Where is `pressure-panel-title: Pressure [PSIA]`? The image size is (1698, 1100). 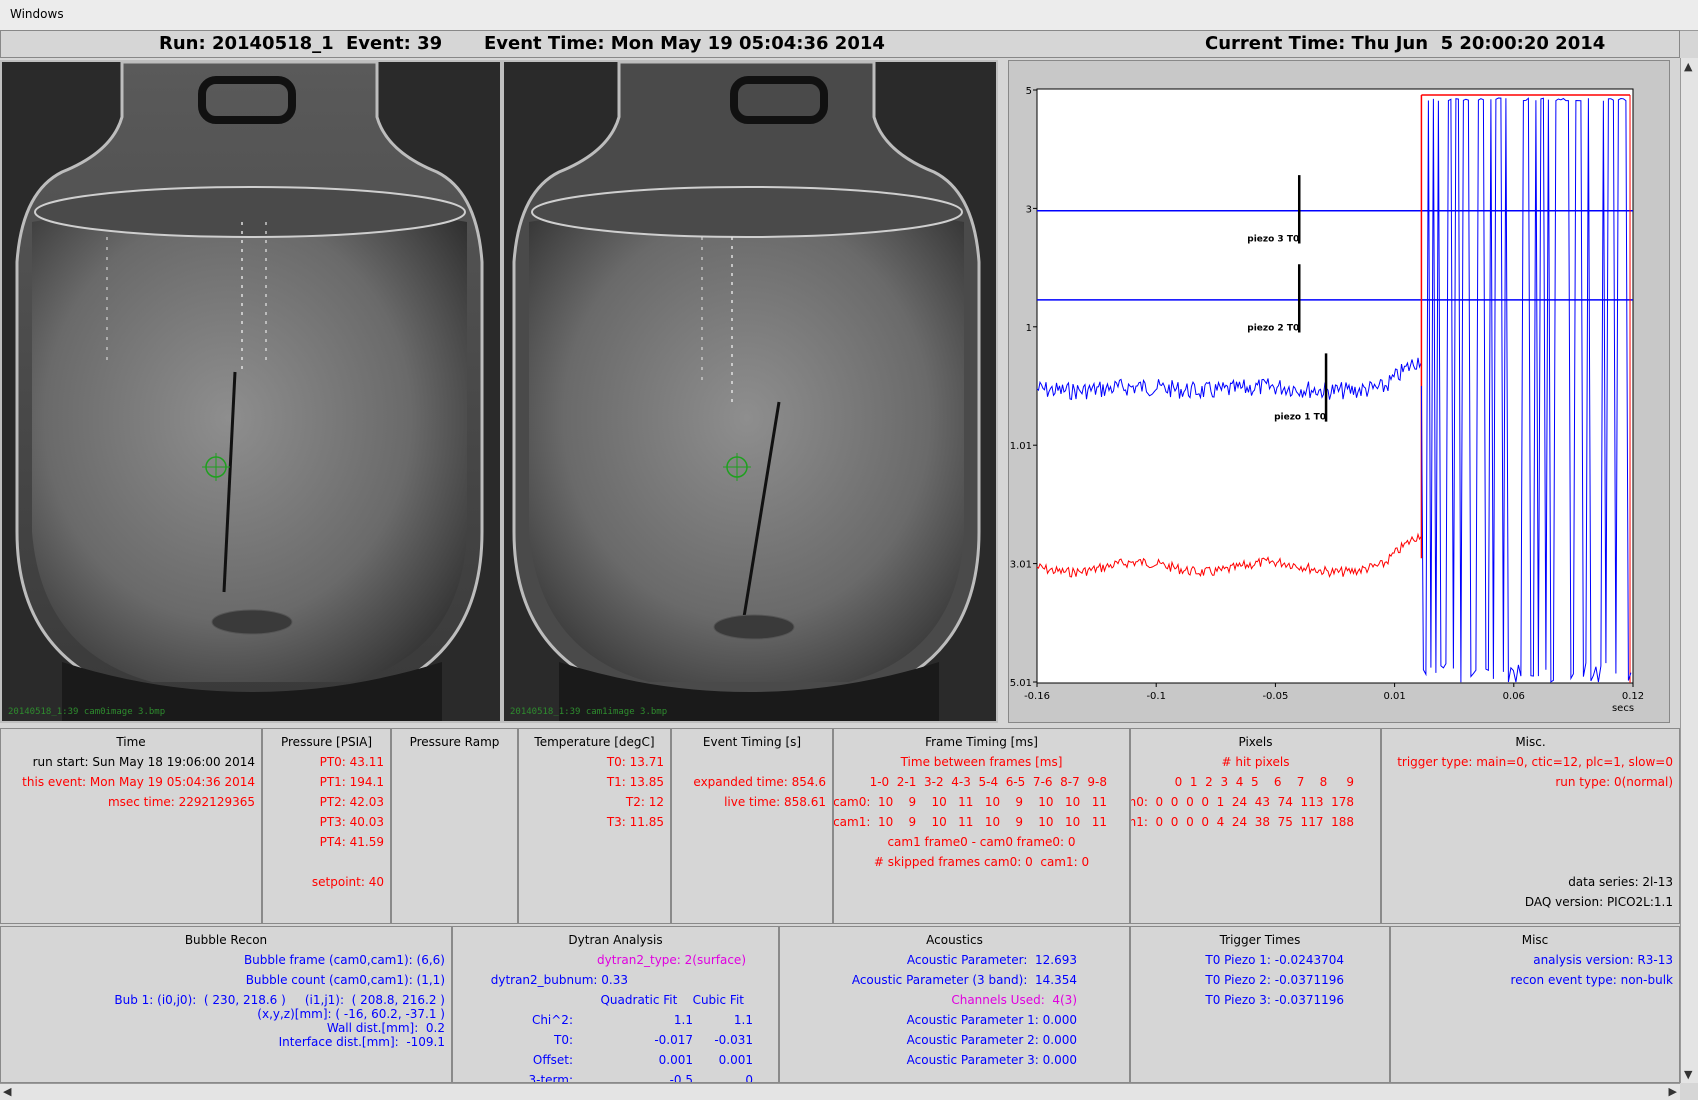 pressure-panel-title: Pressure [PSIA] is located at coordinates (326, 742).